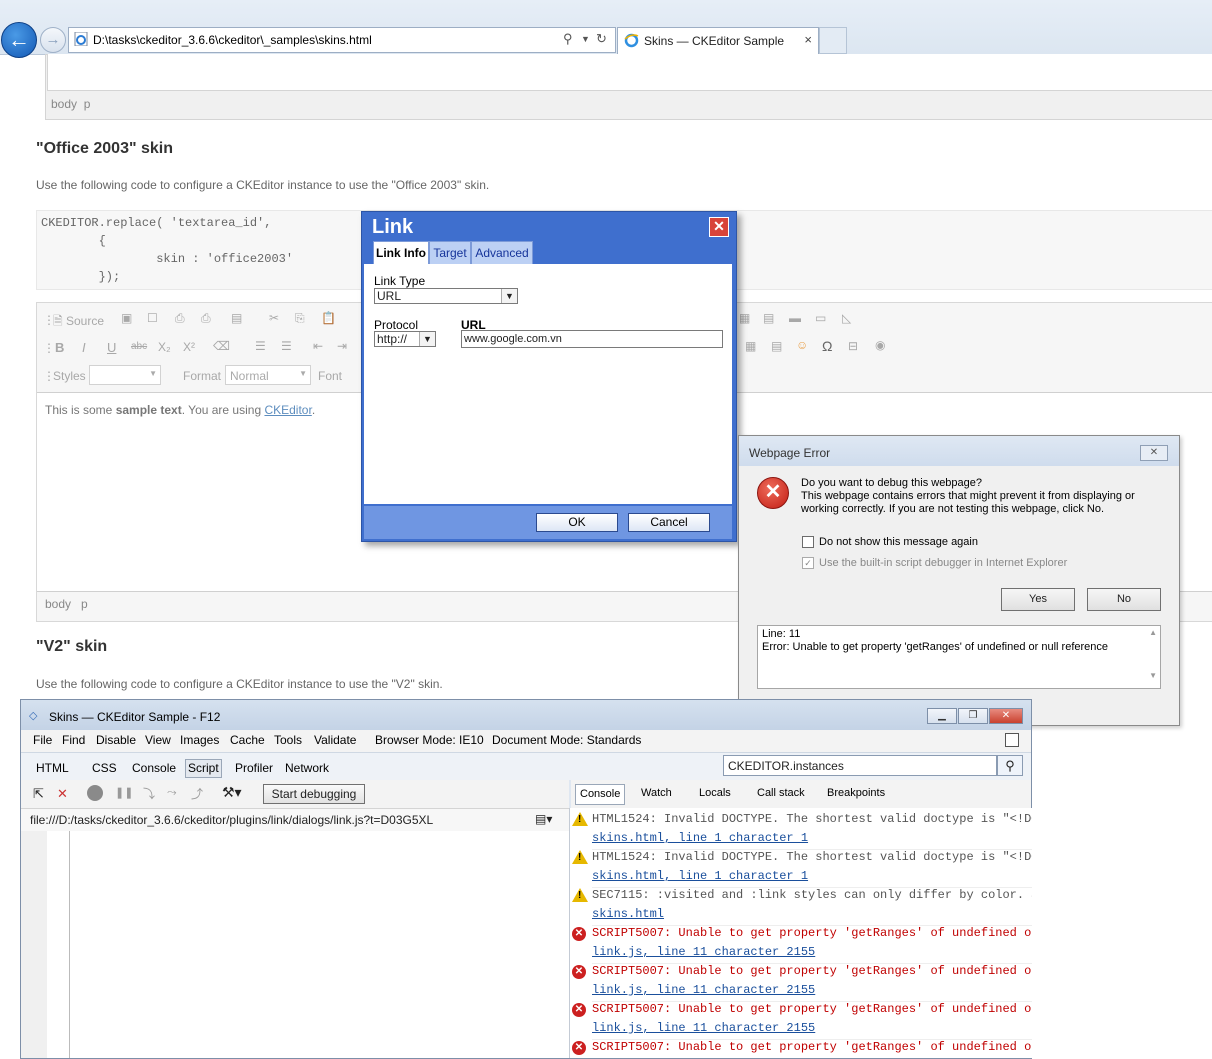  What do you see at coordinates (628, 914) in the screenshot?
I see `console-source-link: skins.html` at bounding box center [628, 914].